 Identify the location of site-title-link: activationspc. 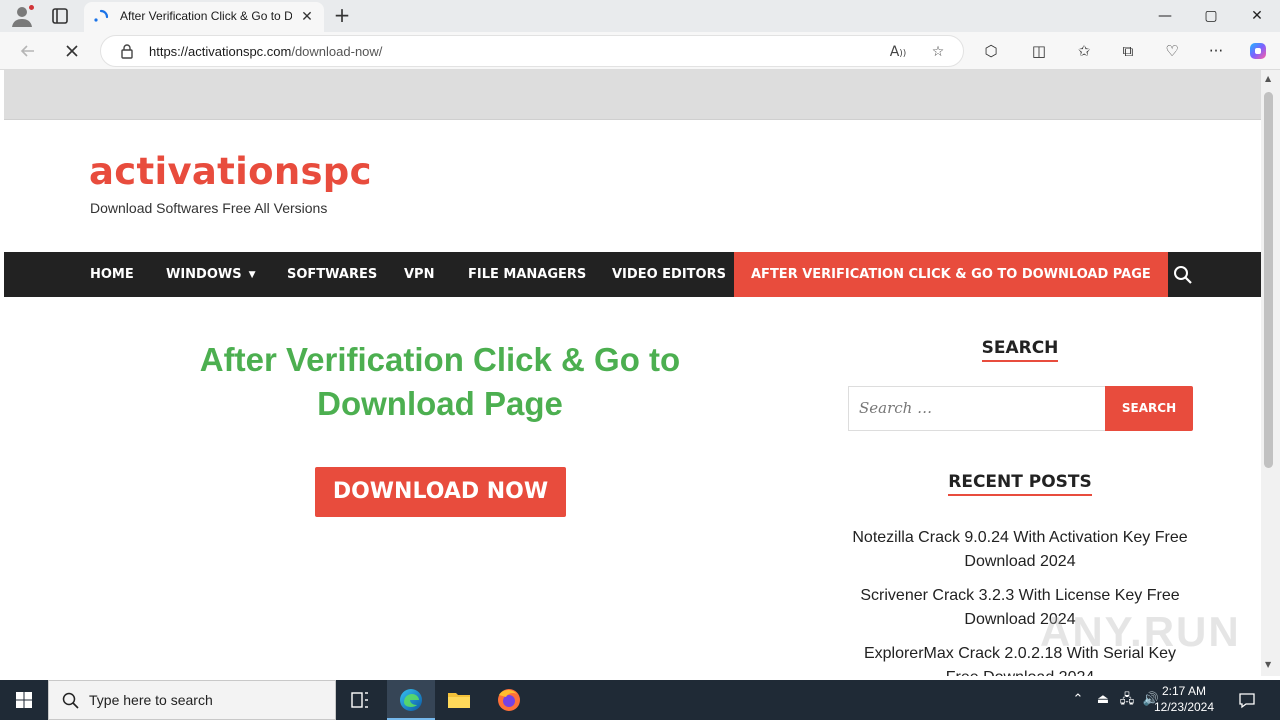
(230, 171).